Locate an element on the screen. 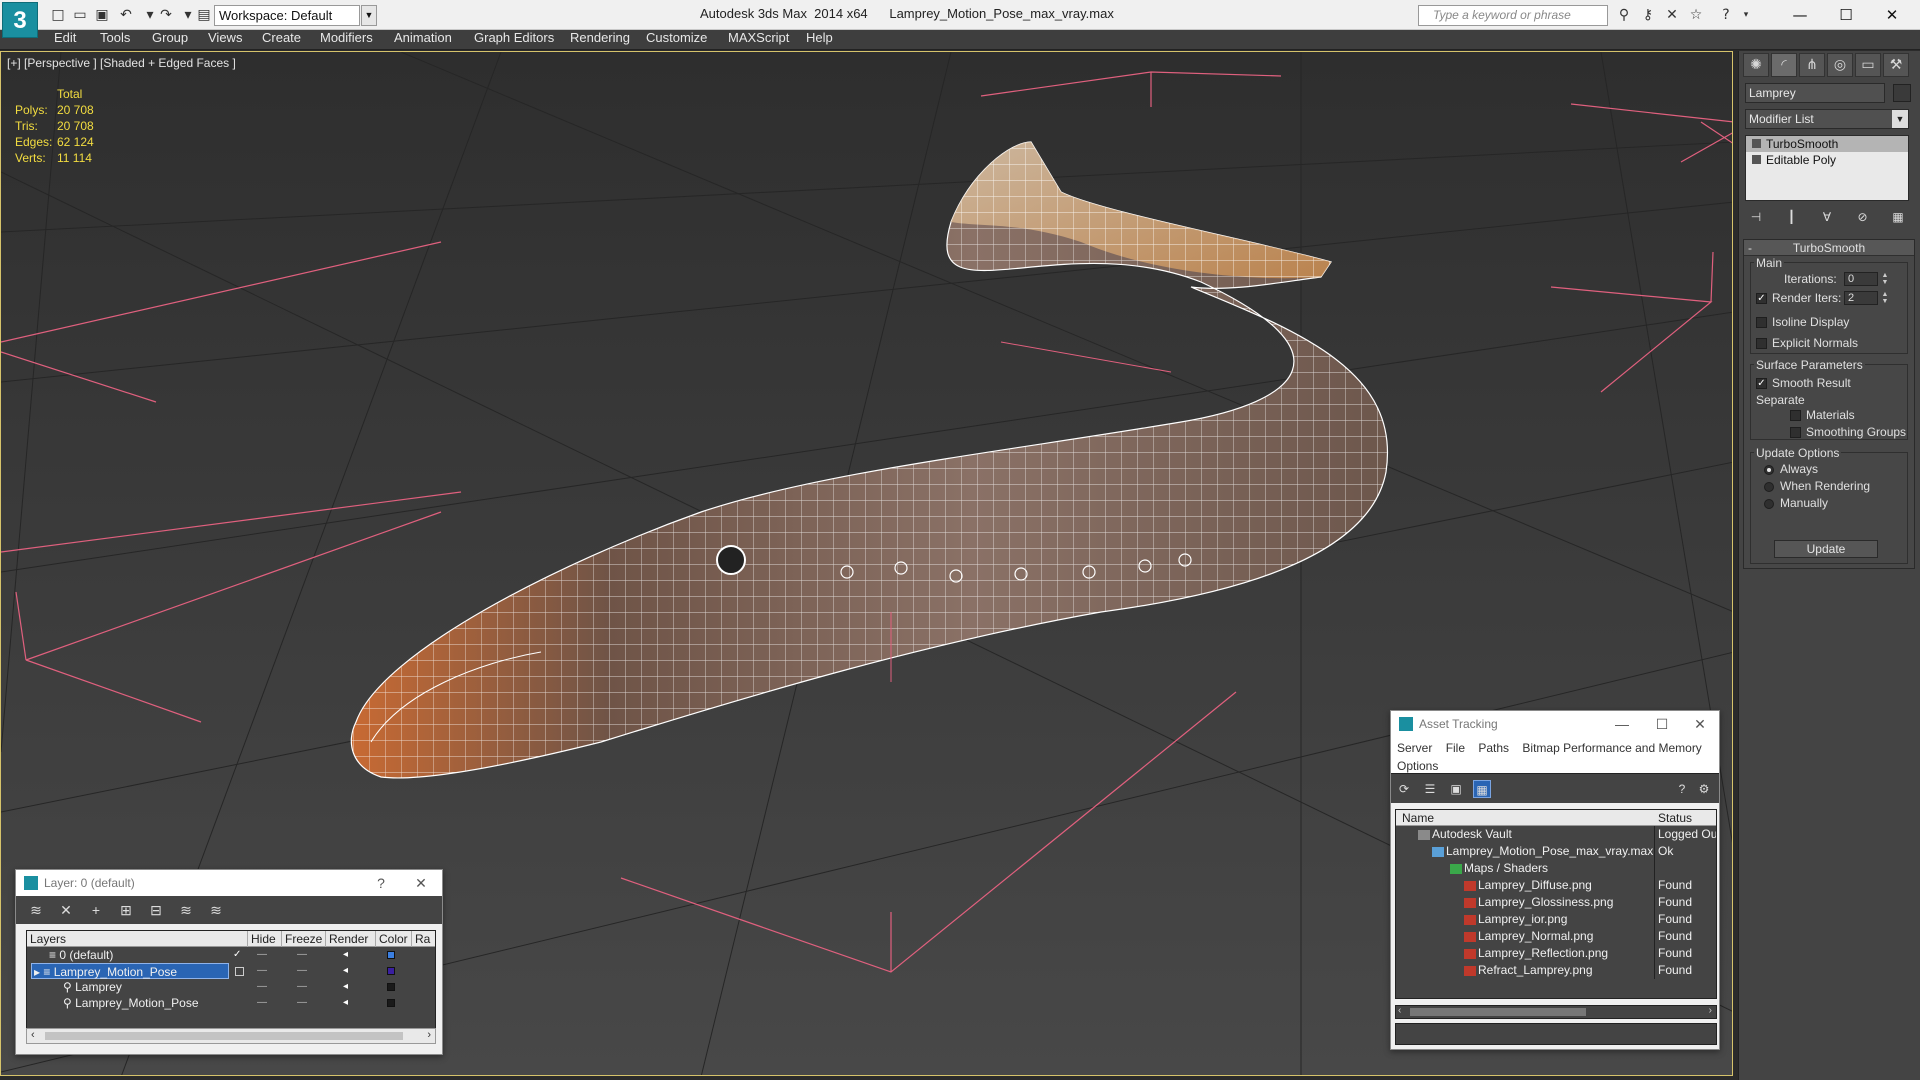 This screenshot has width=1920, height=1080. show-end-result-icon: ┃ is located at coordinates (1792, 217).